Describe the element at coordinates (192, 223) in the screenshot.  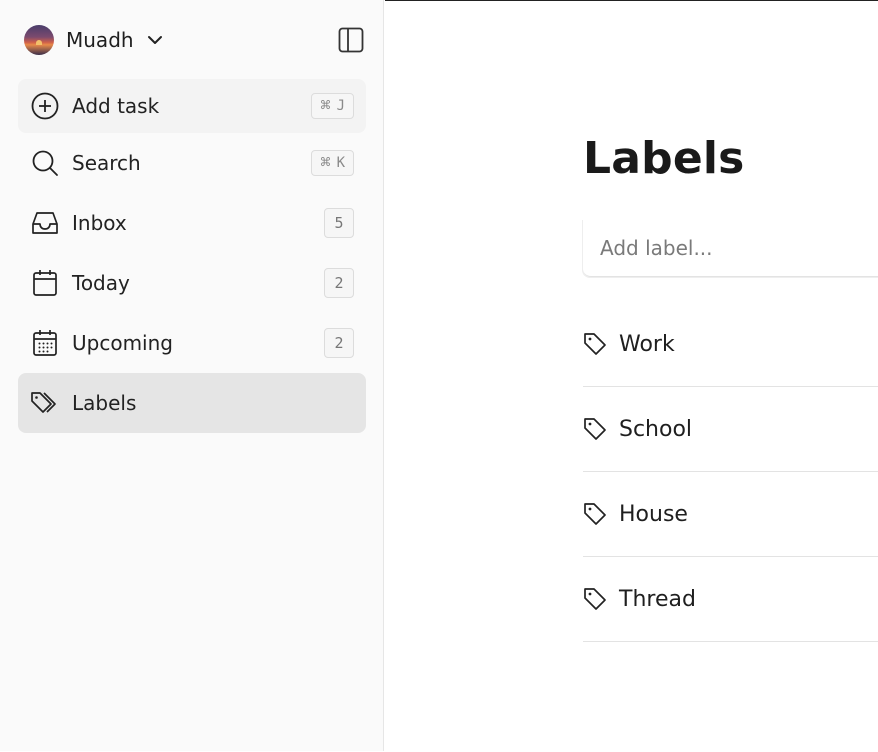
I see `sidebar-item-inbox: Inbox 5` at that location.